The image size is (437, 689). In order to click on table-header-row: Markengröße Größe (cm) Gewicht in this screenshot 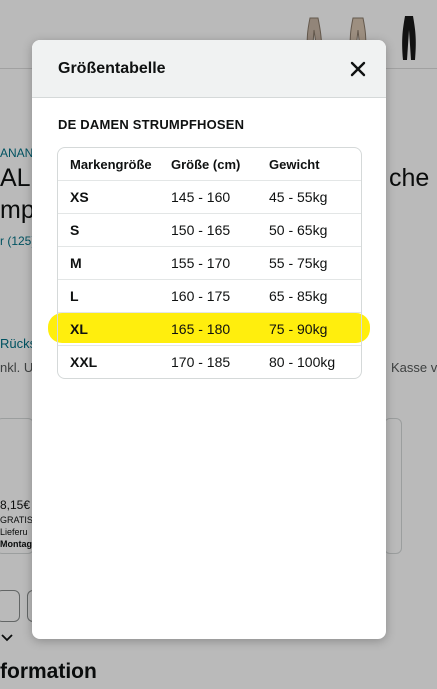, I will do `click(209, 164)`.